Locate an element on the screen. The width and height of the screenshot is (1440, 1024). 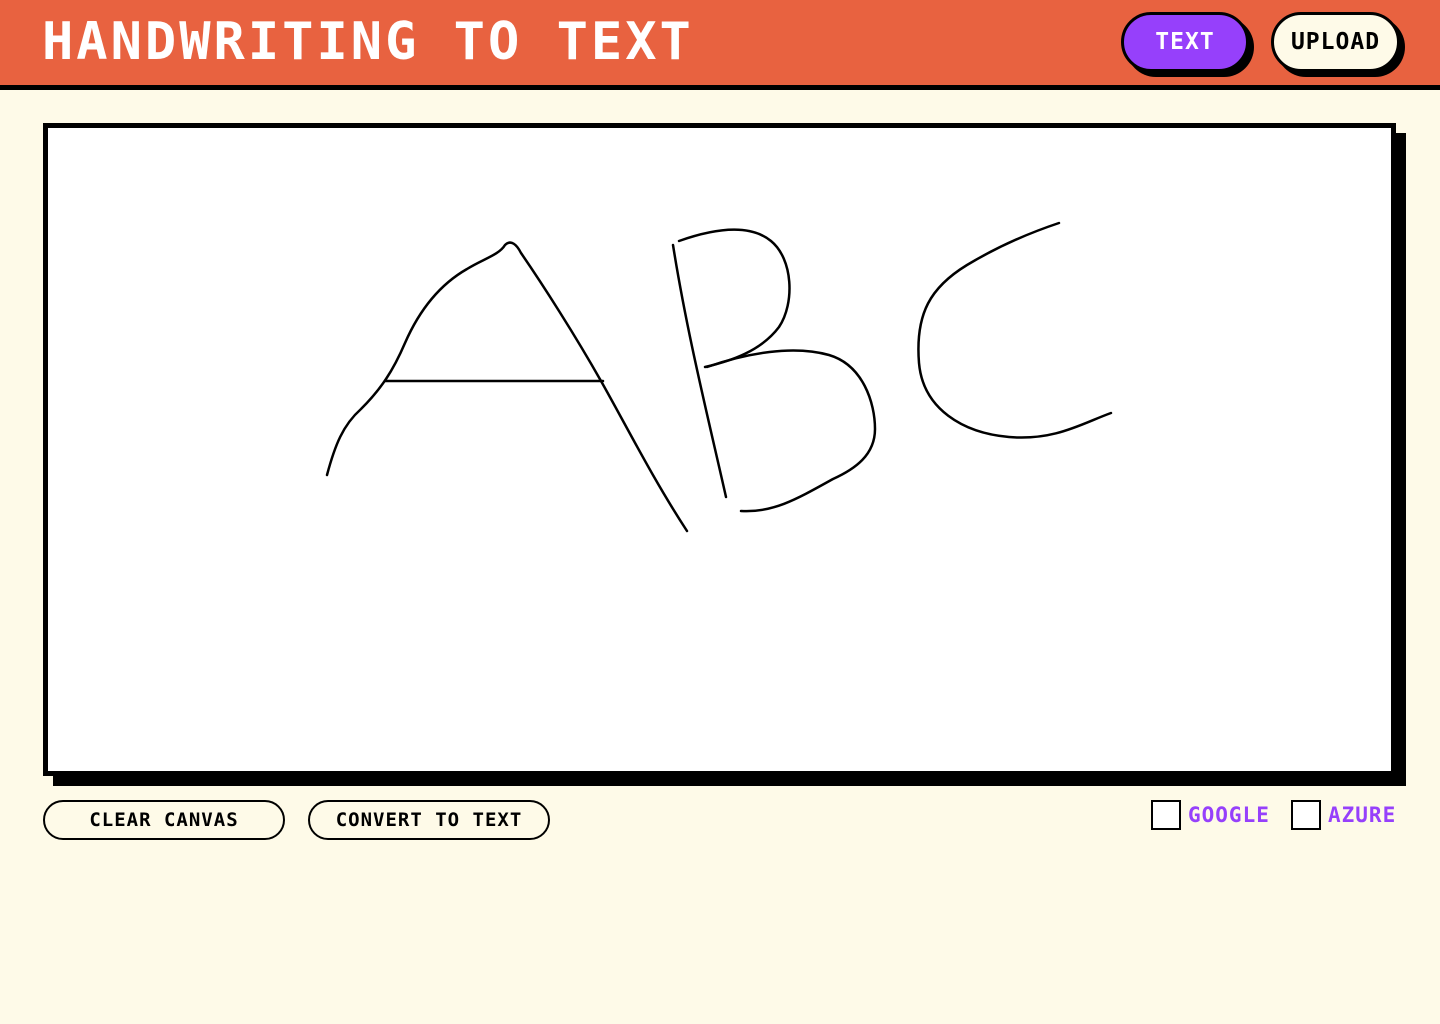
google-engine-option: GOOGLE is located at coordinates (1210, 815).